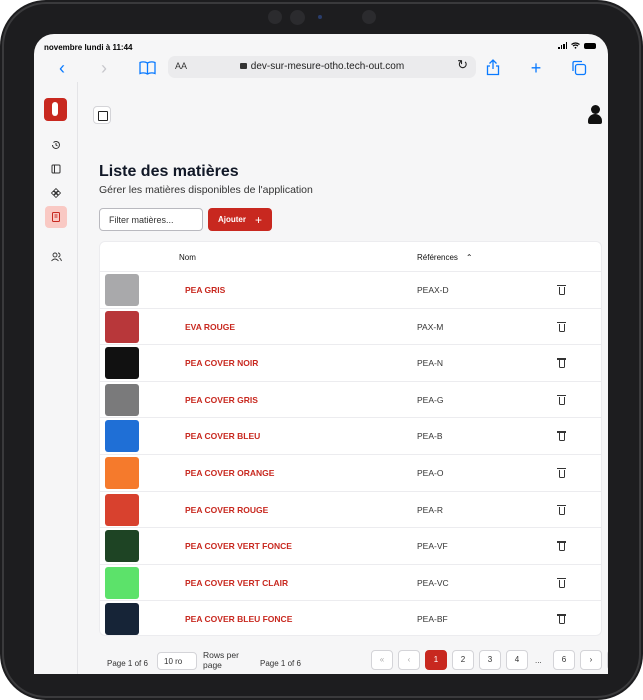  What do you see at coordinates (517, 660) in the screenshot?
I see `page-button-4: 4` at bounding box center [517, 660].